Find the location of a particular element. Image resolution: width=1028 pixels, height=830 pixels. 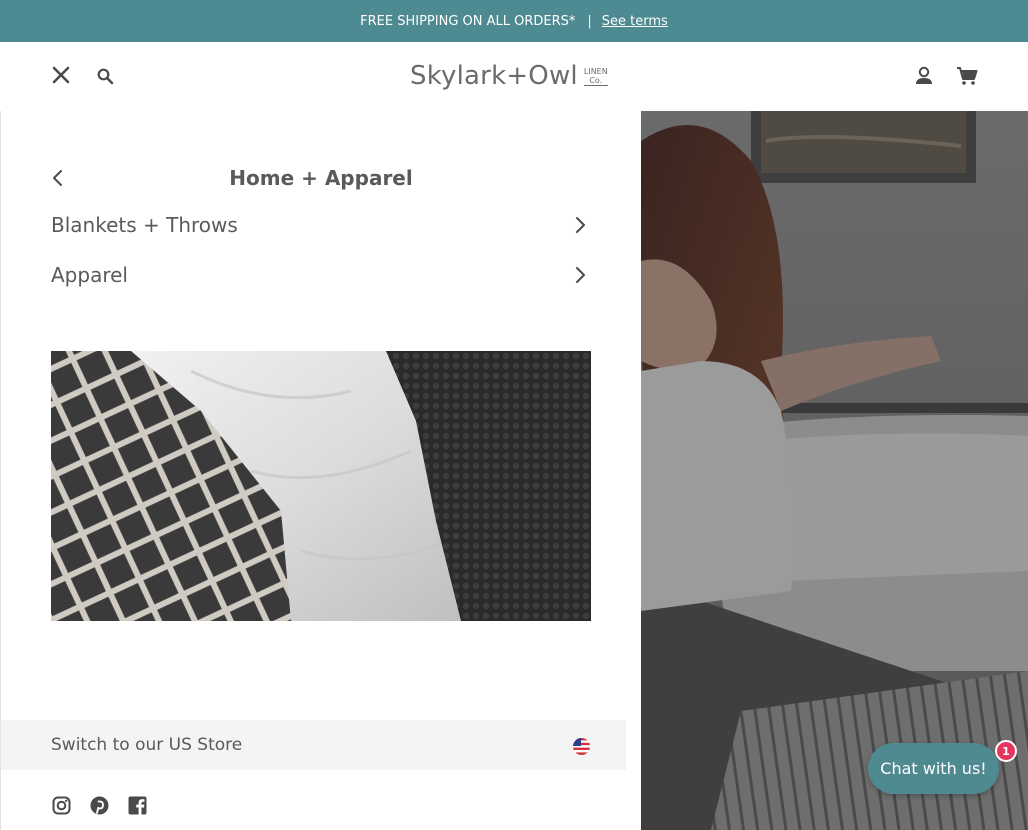

store-logo: Skylark+Owl LINEN Co. is located at coordinates (515, 76).